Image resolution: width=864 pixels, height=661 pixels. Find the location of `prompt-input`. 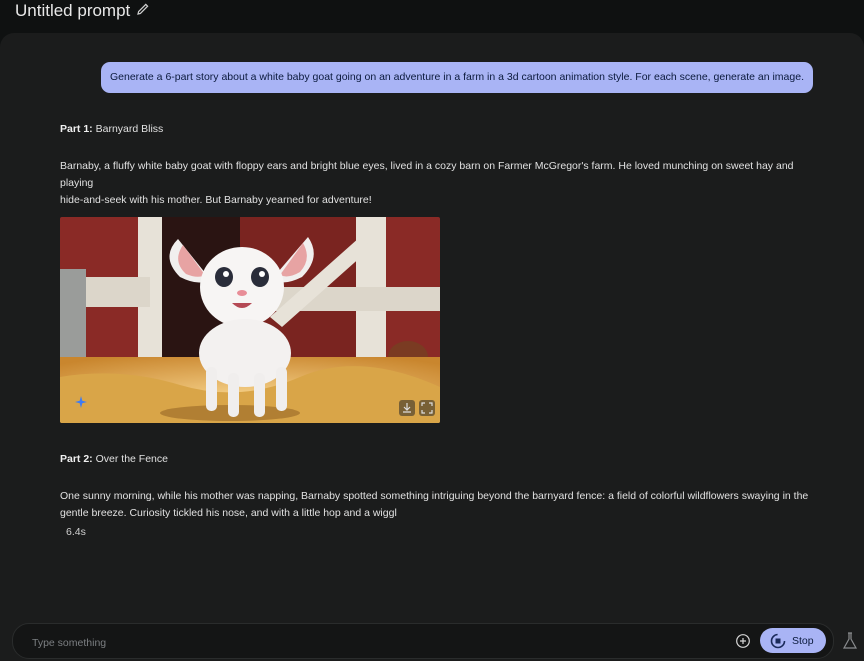

prompt-input is located at coordinates (357, 643).